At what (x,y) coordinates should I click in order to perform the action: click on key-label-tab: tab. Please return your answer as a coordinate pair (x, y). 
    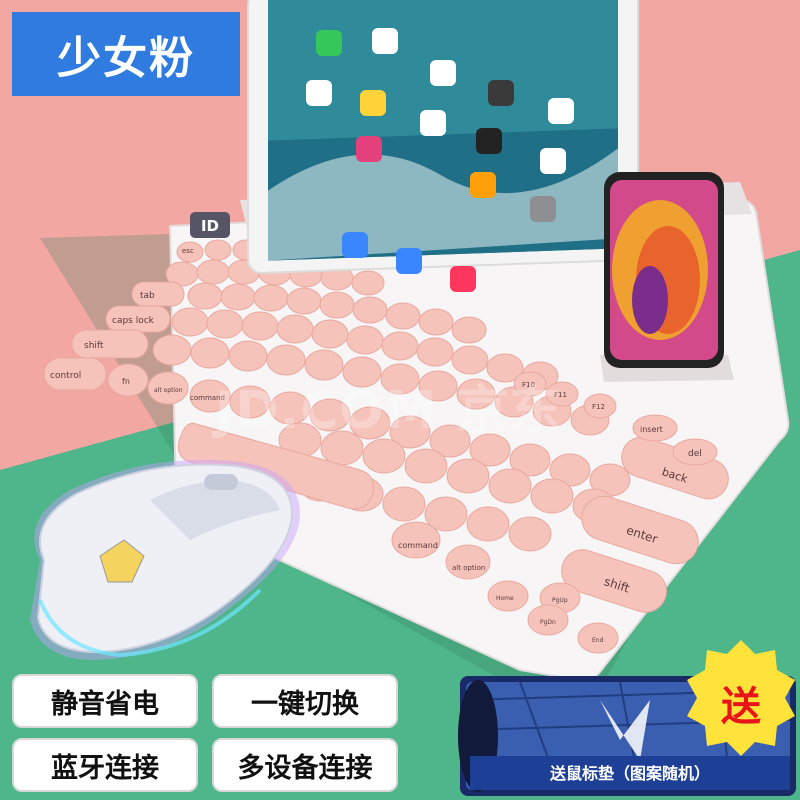
    Looking at the image, I should click on (147, 296).